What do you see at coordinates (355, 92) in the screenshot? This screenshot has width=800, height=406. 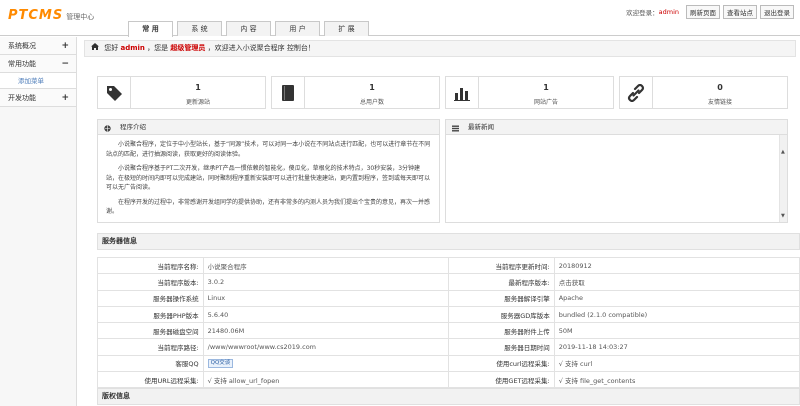 I see `stat-card-users: 1 总用户数` at bounding box center [355, 92].